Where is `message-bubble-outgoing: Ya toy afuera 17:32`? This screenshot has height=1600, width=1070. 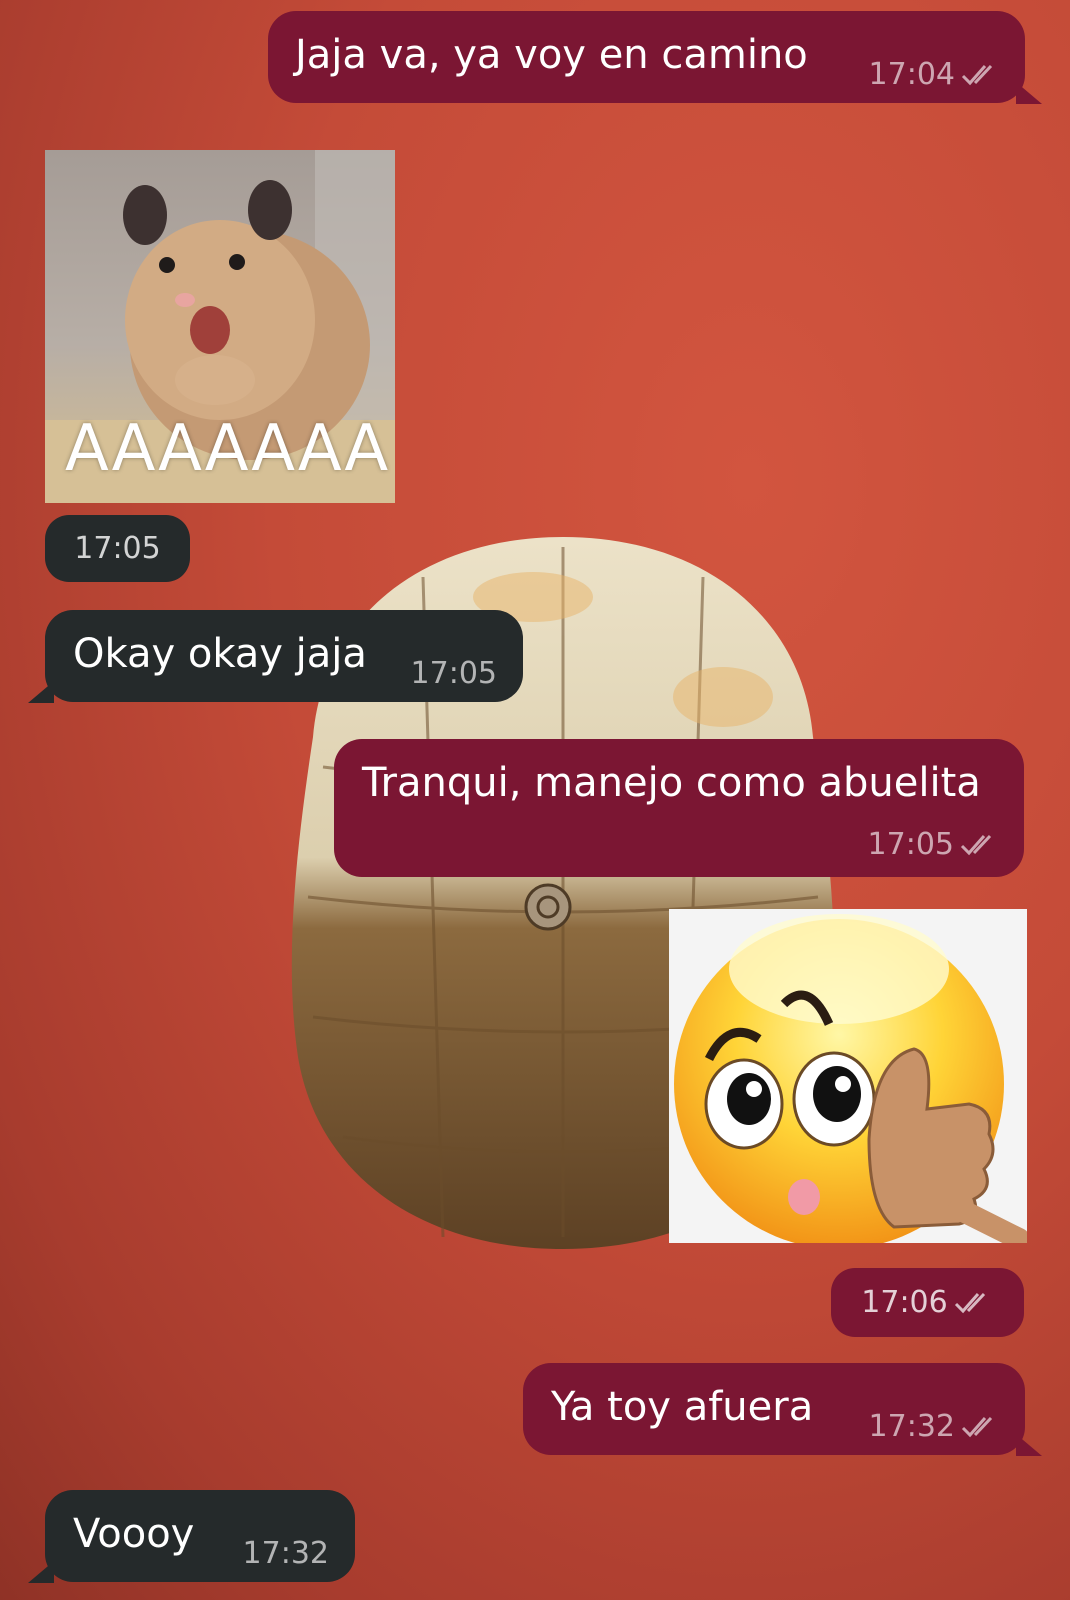
message-bubble-outgoing: Ya toy afuera 17:32 is located at coordinates (774, 1409).